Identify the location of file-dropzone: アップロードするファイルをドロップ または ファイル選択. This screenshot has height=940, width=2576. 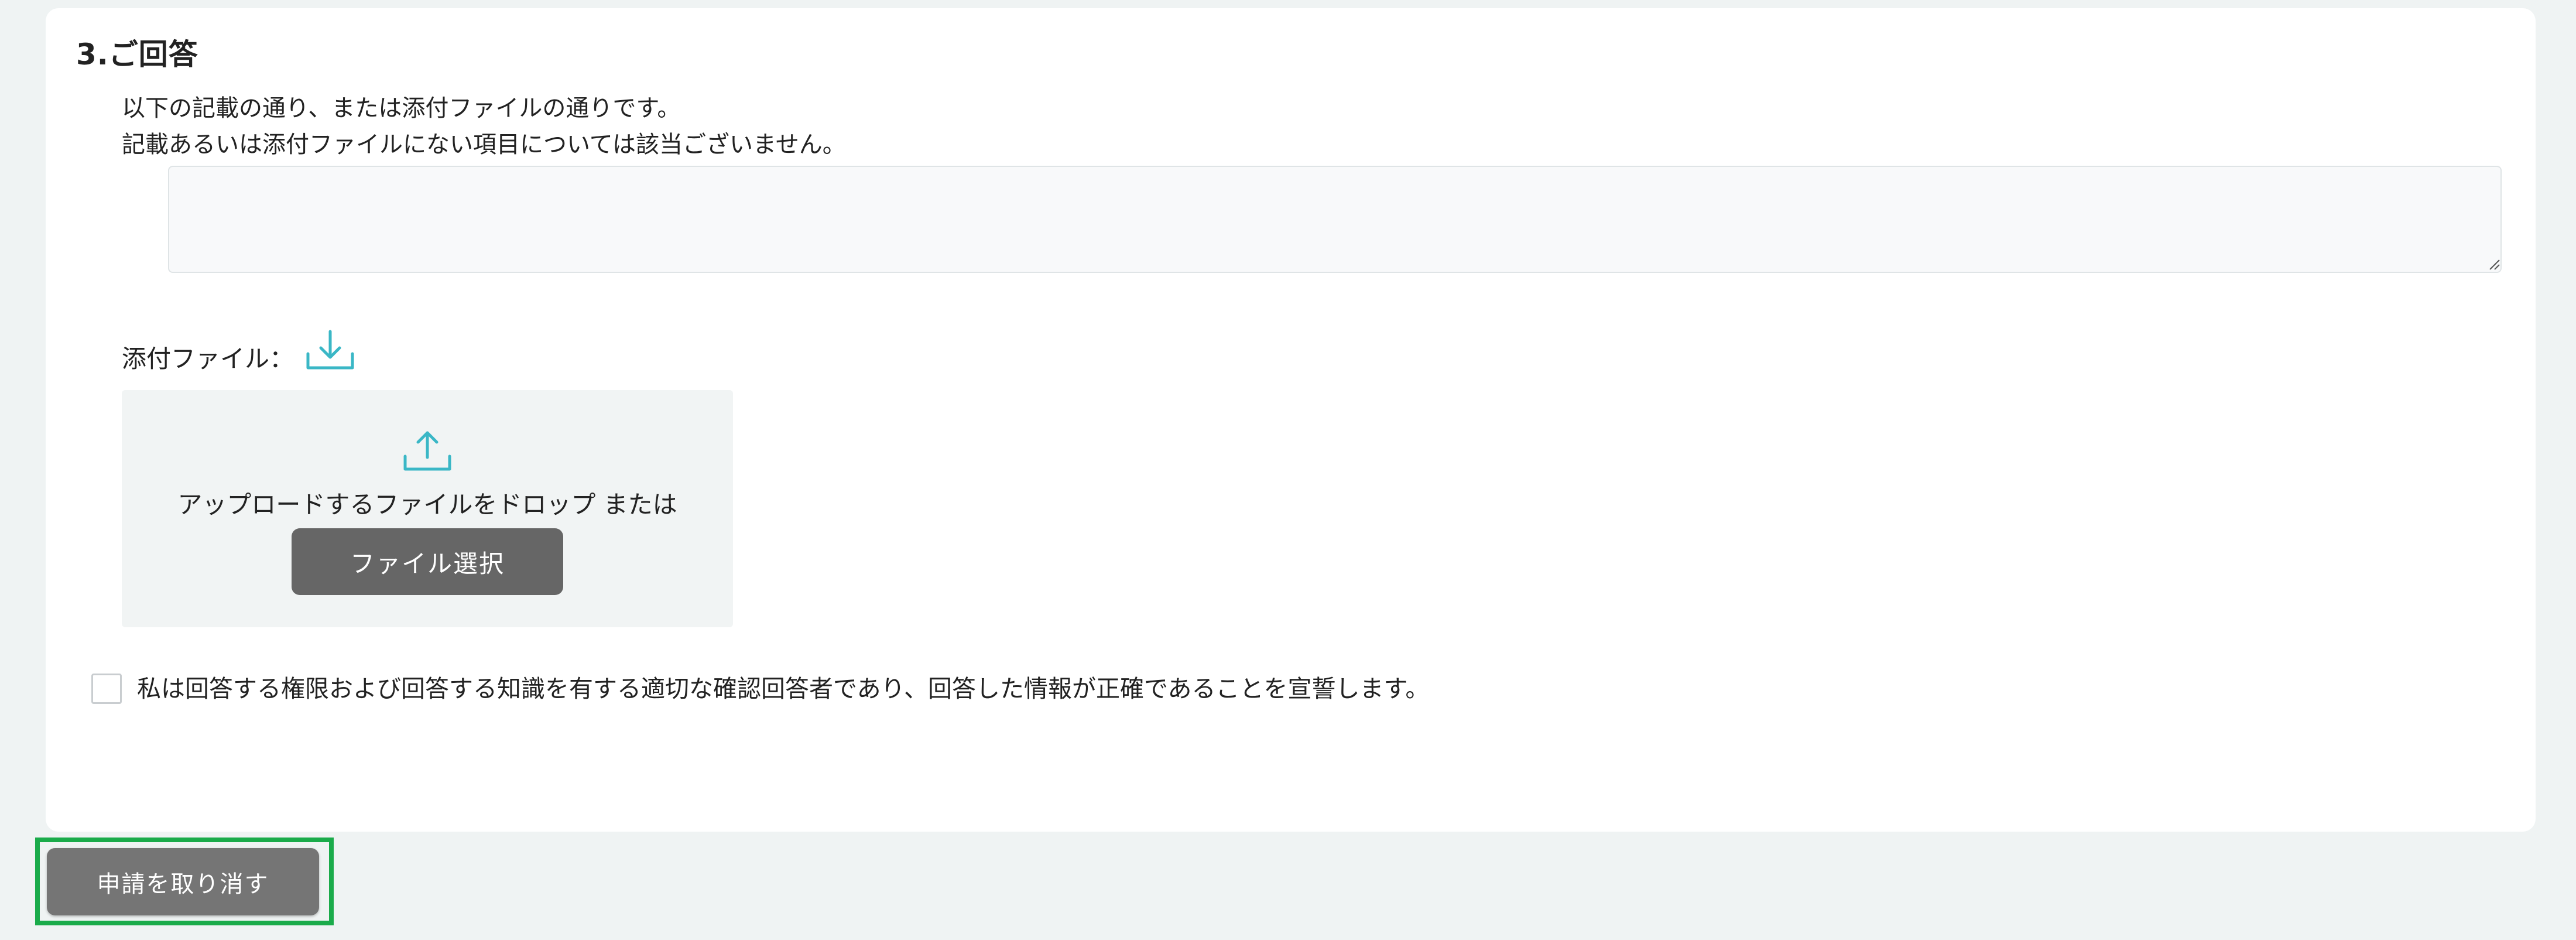
(427, 508).